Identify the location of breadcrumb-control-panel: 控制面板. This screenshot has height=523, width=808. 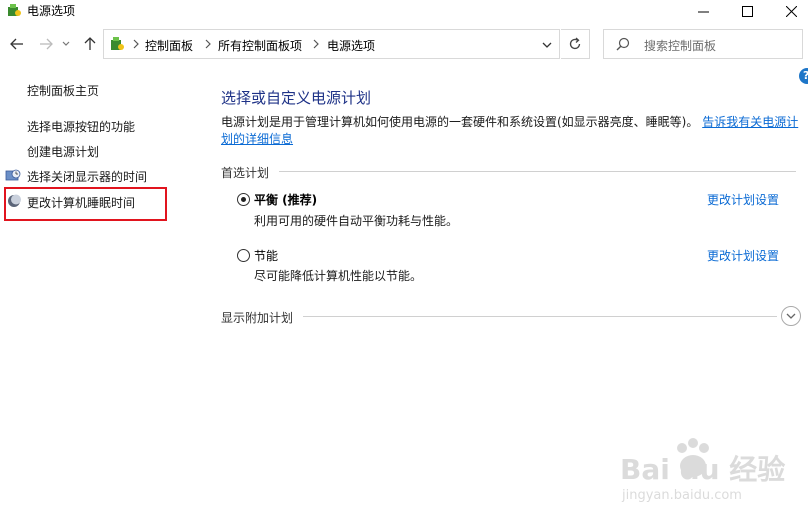
(169, 45).